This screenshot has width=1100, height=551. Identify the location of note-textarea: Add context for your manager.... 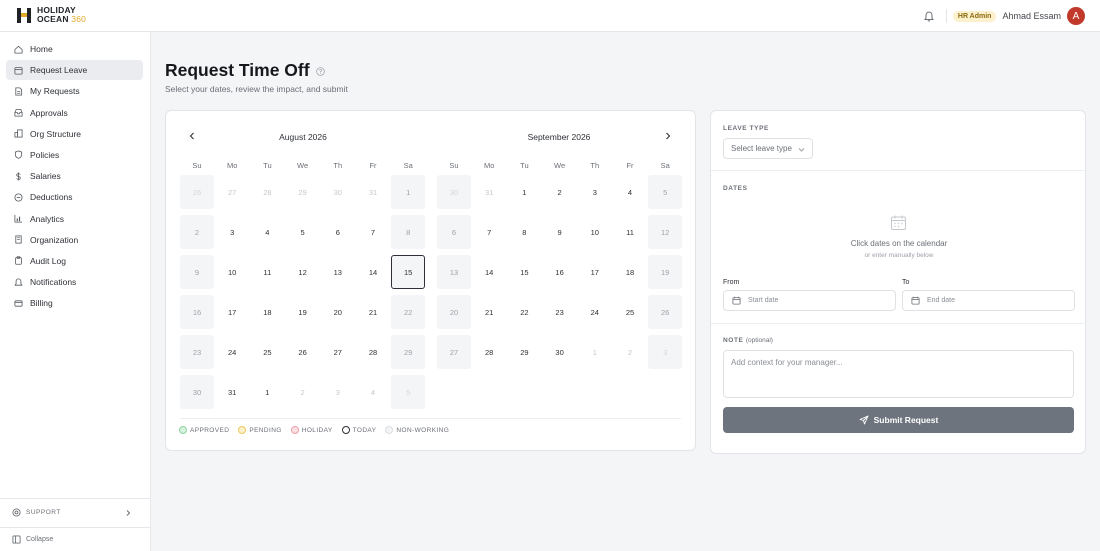
(898, 374).